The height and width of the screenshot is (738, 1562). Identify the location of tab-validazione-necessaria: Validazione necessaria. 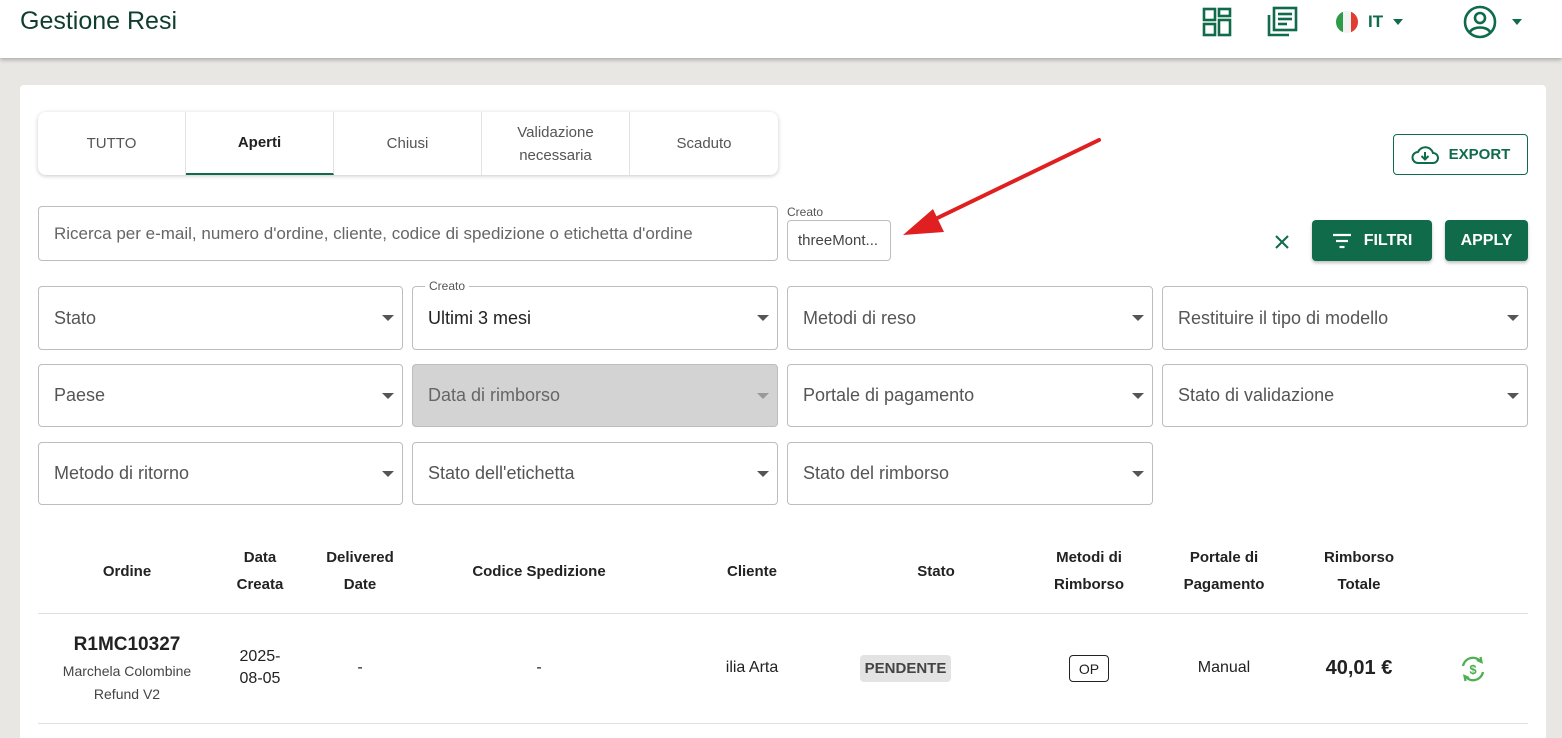
(556, 143).